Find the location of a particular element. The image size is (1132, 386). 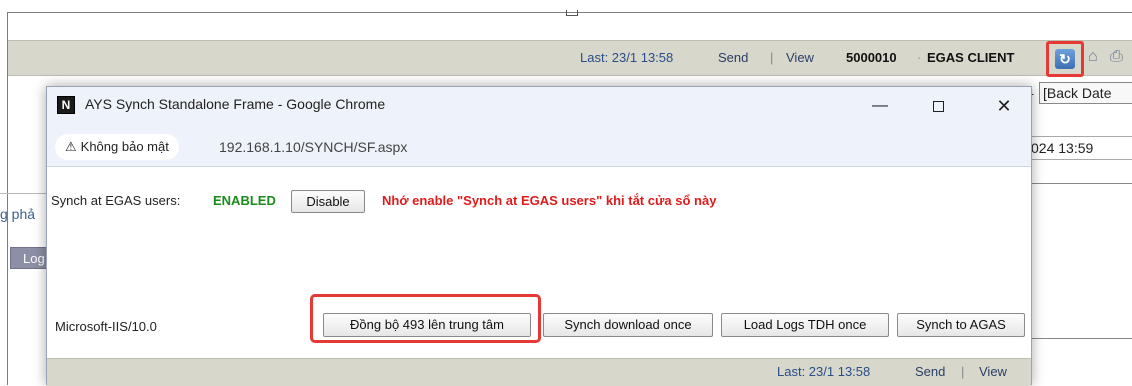

maximize-icon is located at coordinates (938, 106).